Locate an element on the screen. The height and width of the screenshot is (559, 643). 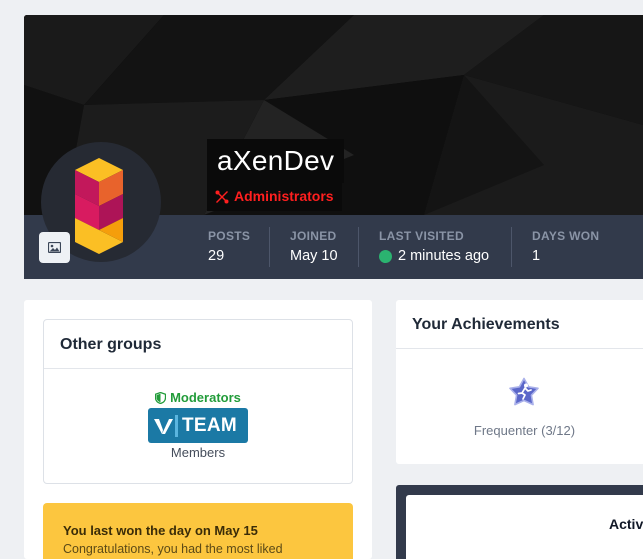
profile-group: Administrators is located at coordinates (274, 196).